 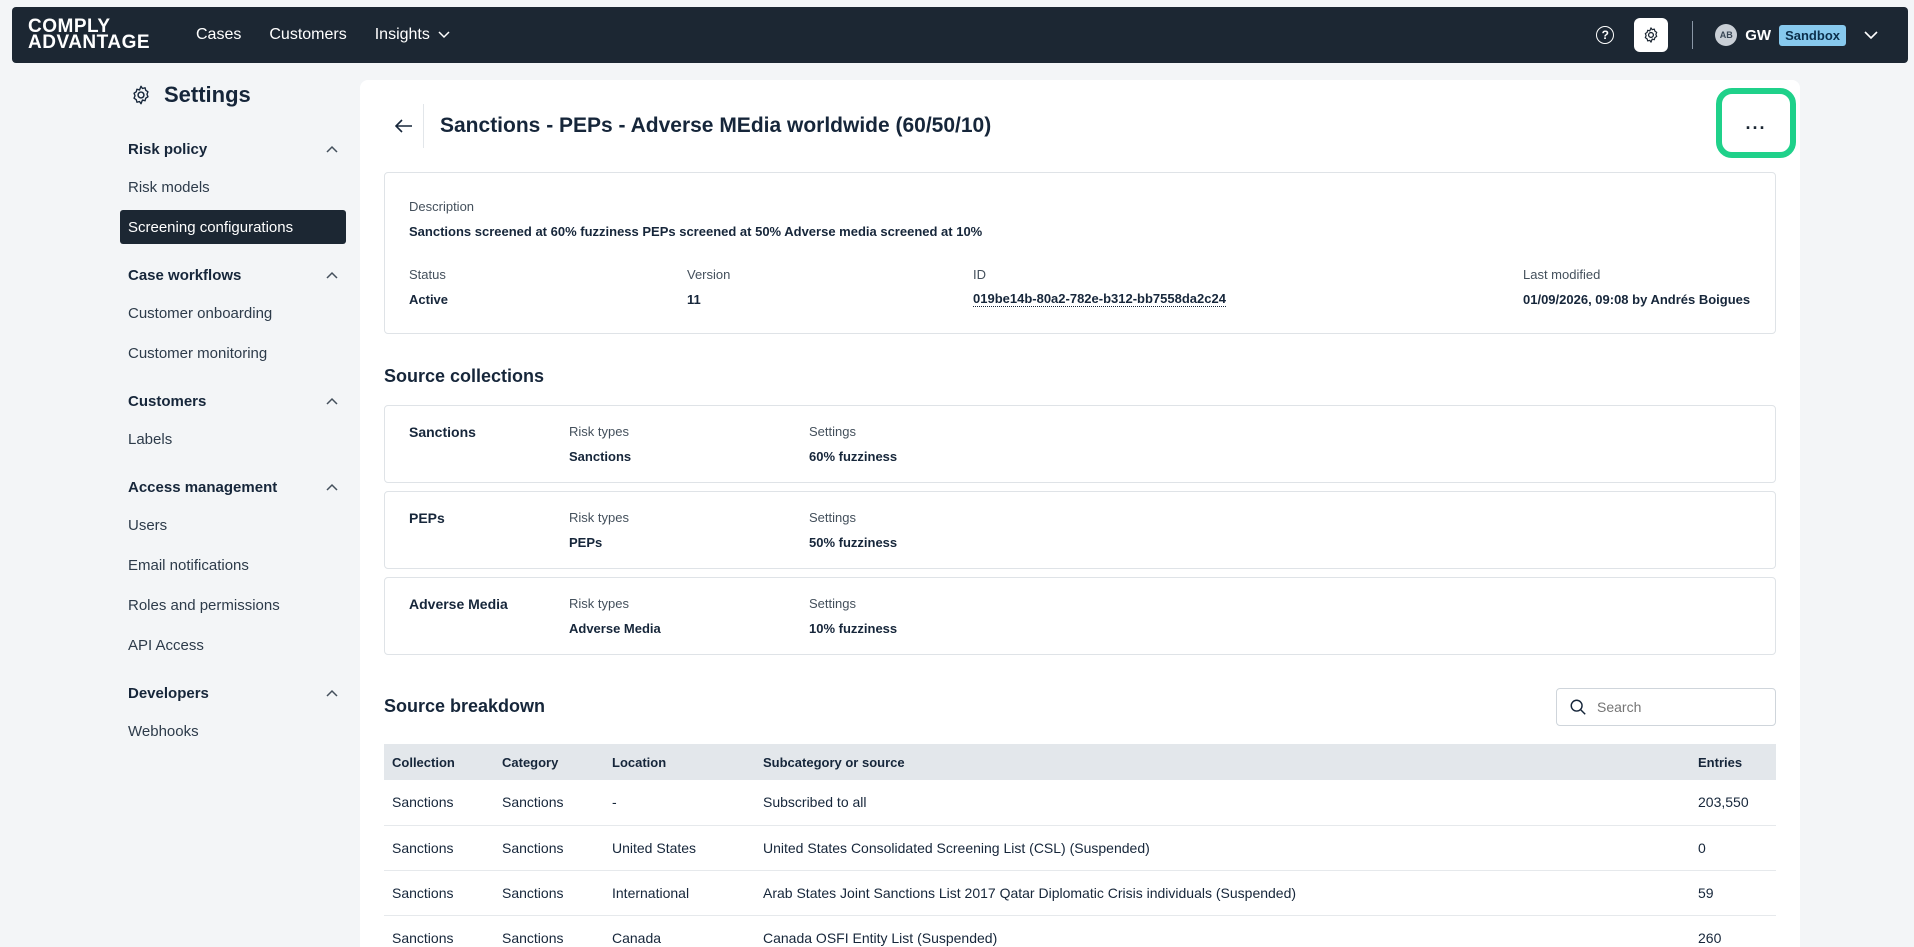 I want to click on collection-name: PEPs, so click(x=427, y=518).